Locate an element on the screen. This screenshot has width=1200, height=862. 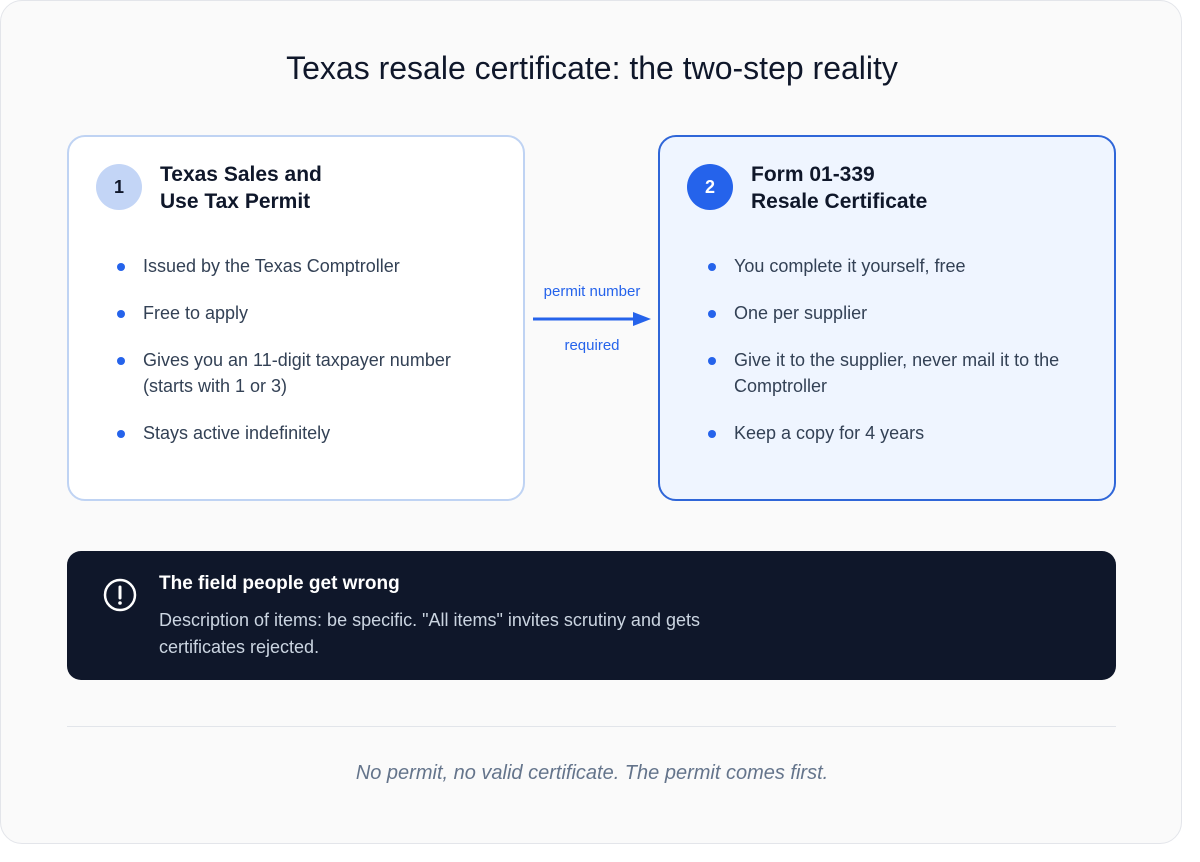
right-arrow-icon is located at coordinates (592, 319).